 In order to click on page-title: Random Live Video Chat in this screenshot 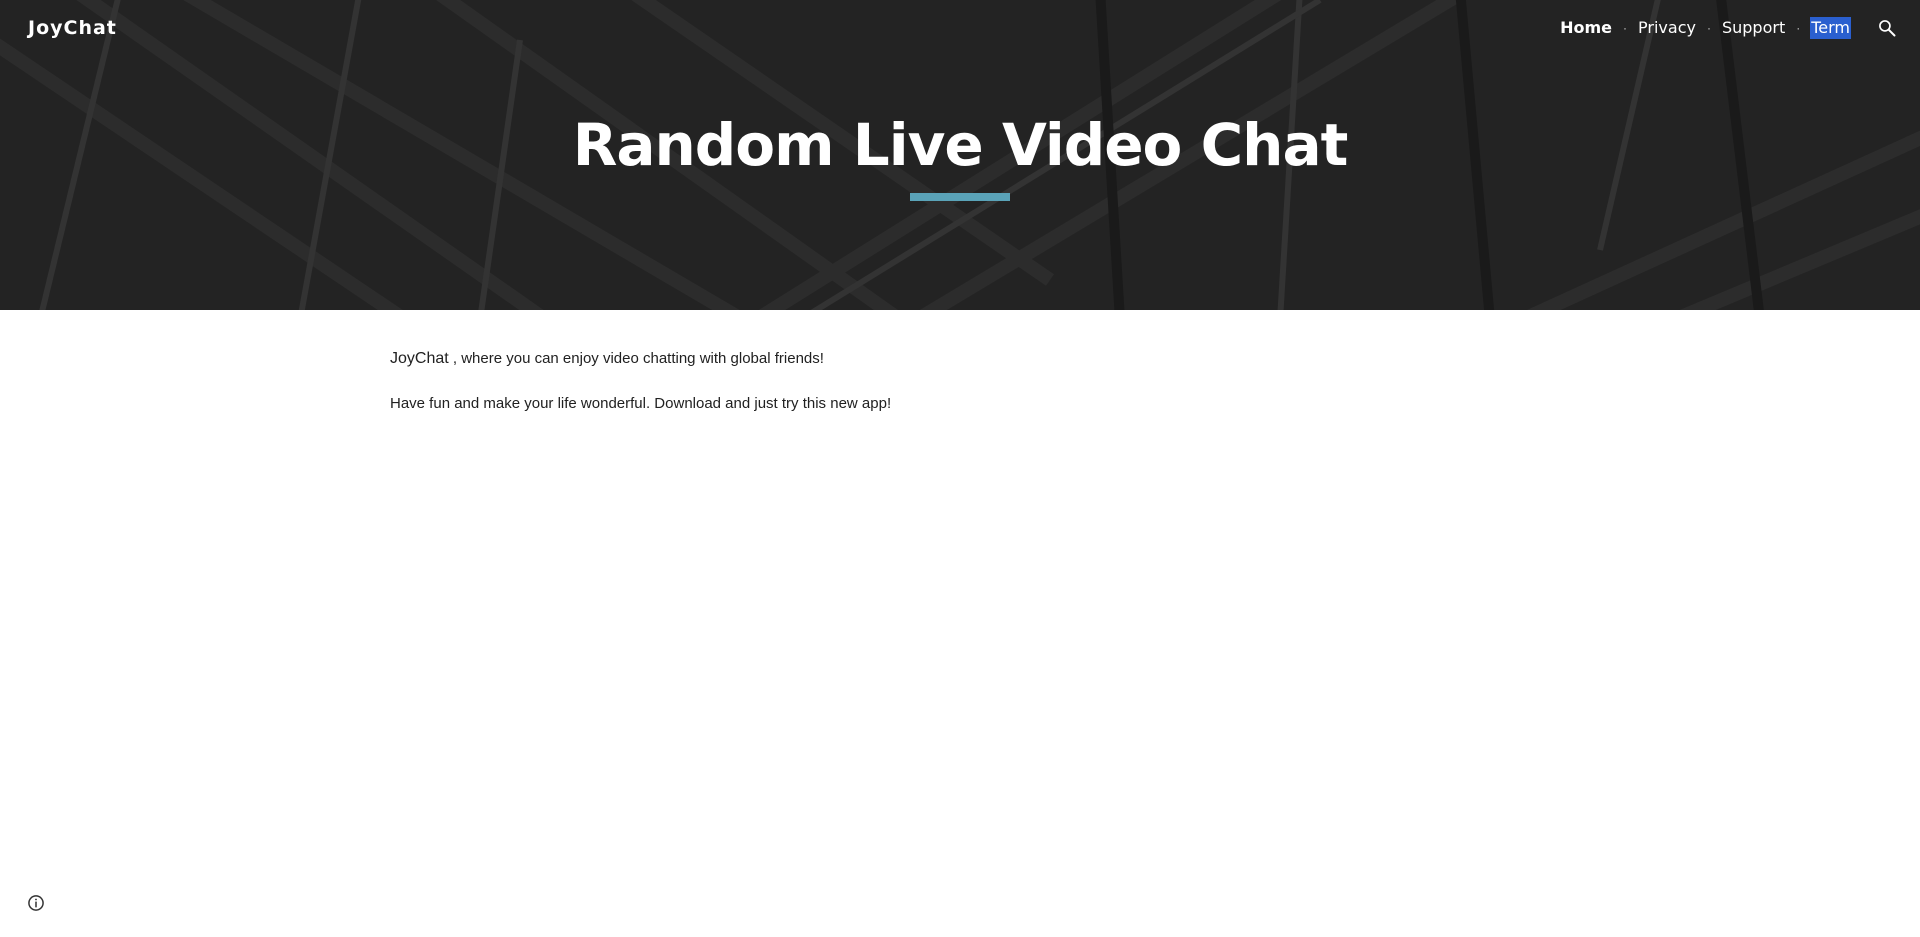, I will do `click(960, 145)`.